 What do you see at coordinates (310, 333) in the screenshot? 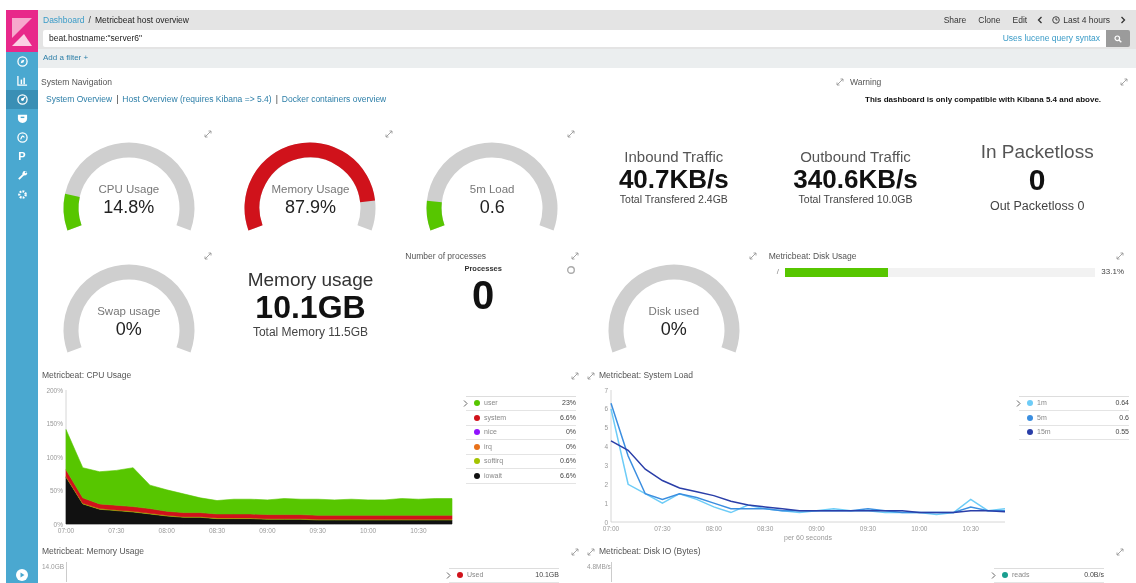
I see `metric-subtitle: Total Memory 11.5GB` at bounding box center [310, 333].